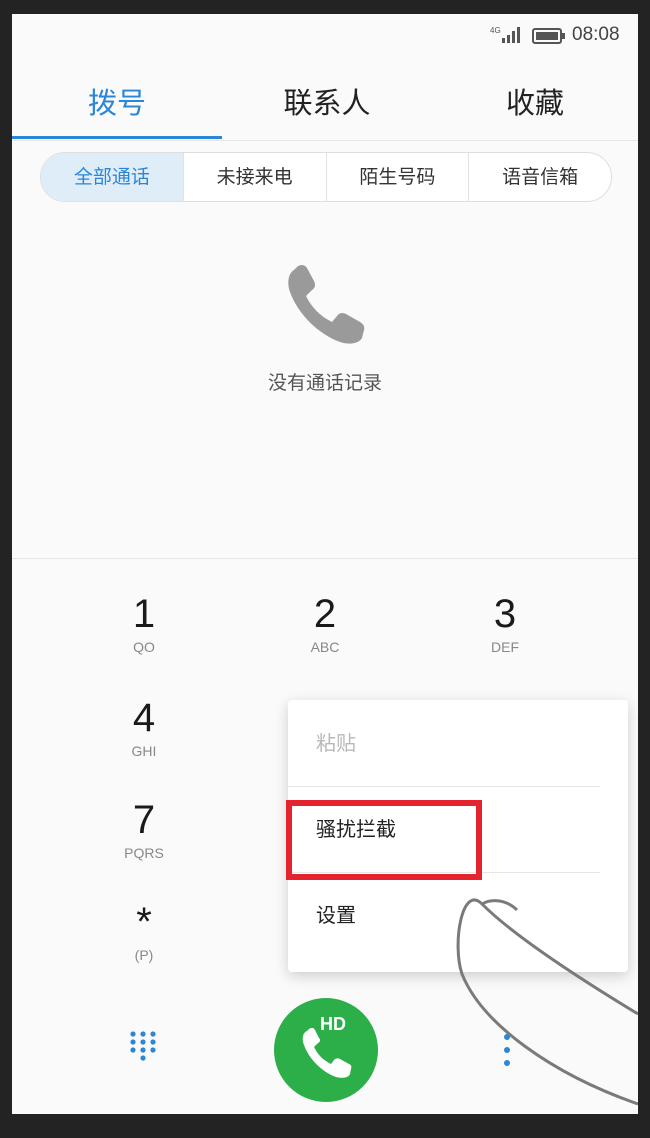 The image size is (650, 1138). I want to click on key-letters: QO, so click(144, 647).